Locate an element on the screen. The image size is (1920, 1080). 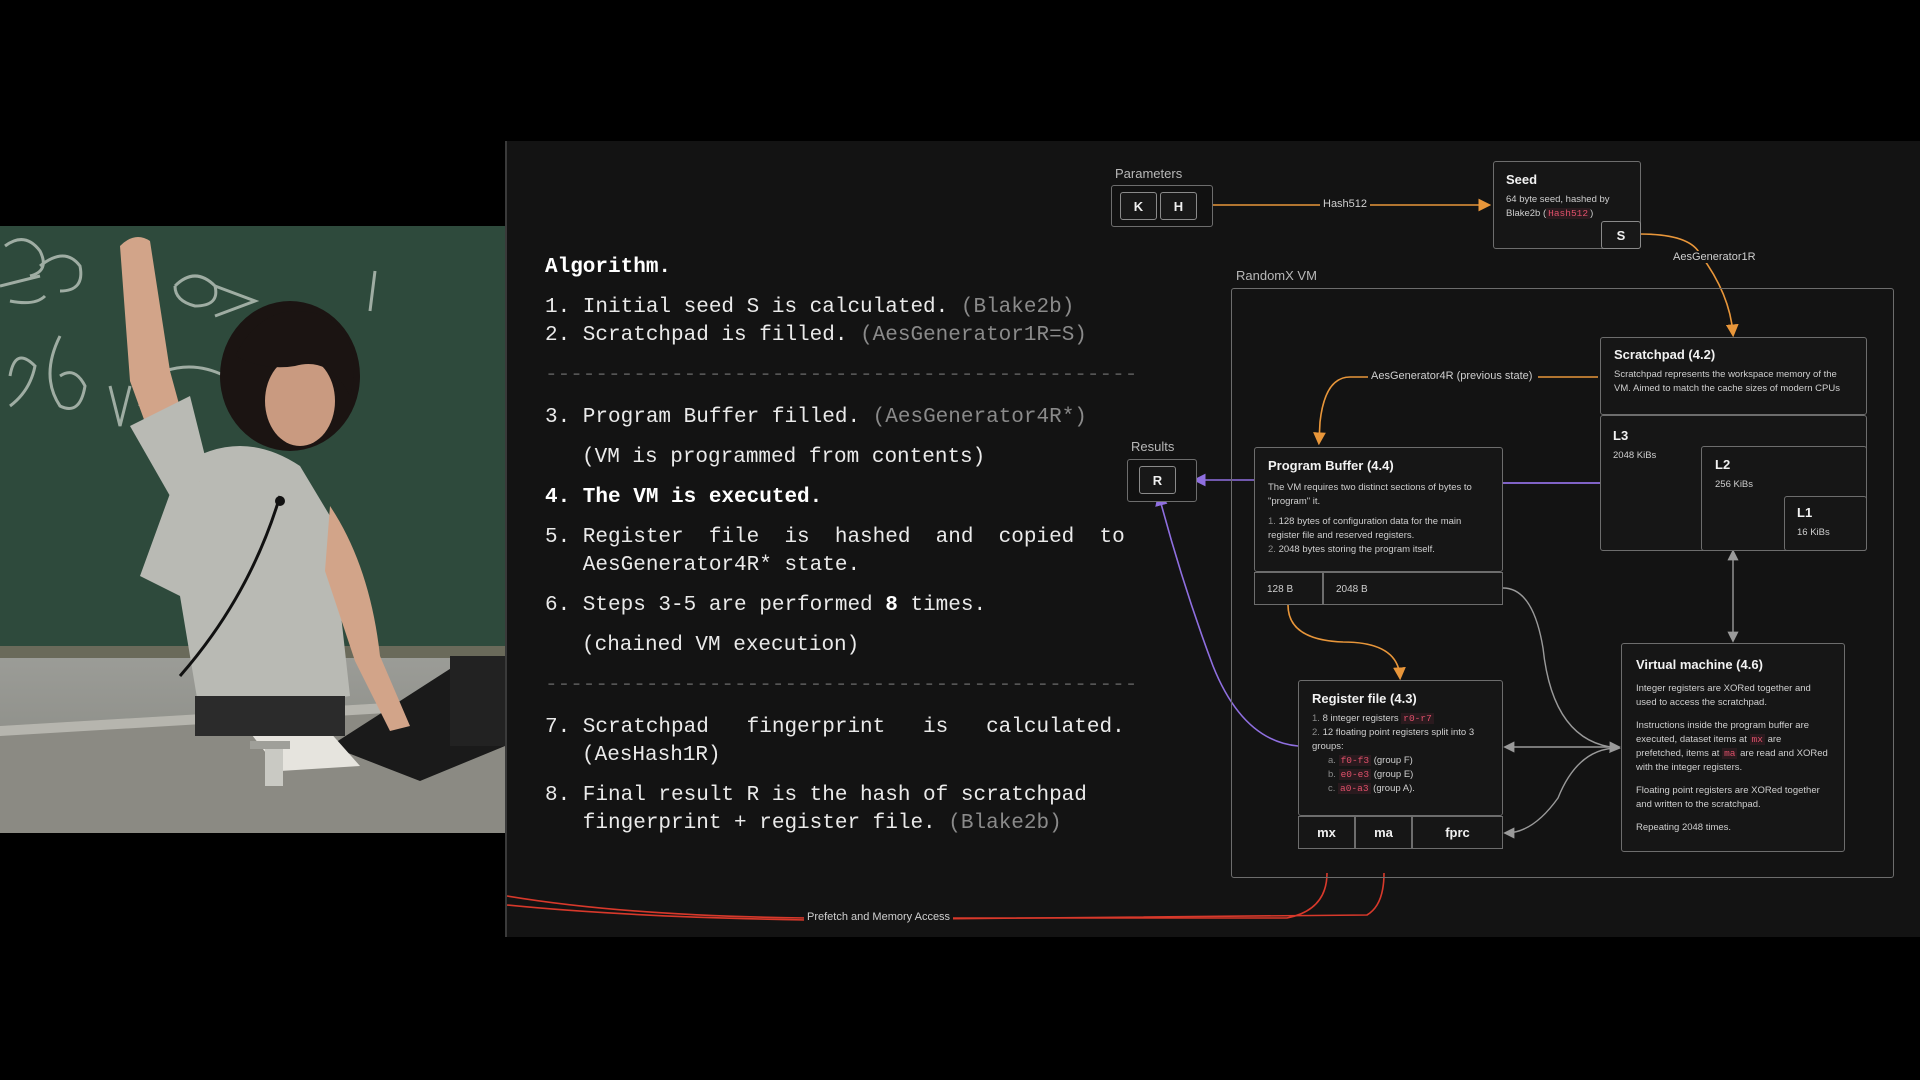
virtual-machine-p4: Repeating 2048 times. is located at coordinates (1684, 827).